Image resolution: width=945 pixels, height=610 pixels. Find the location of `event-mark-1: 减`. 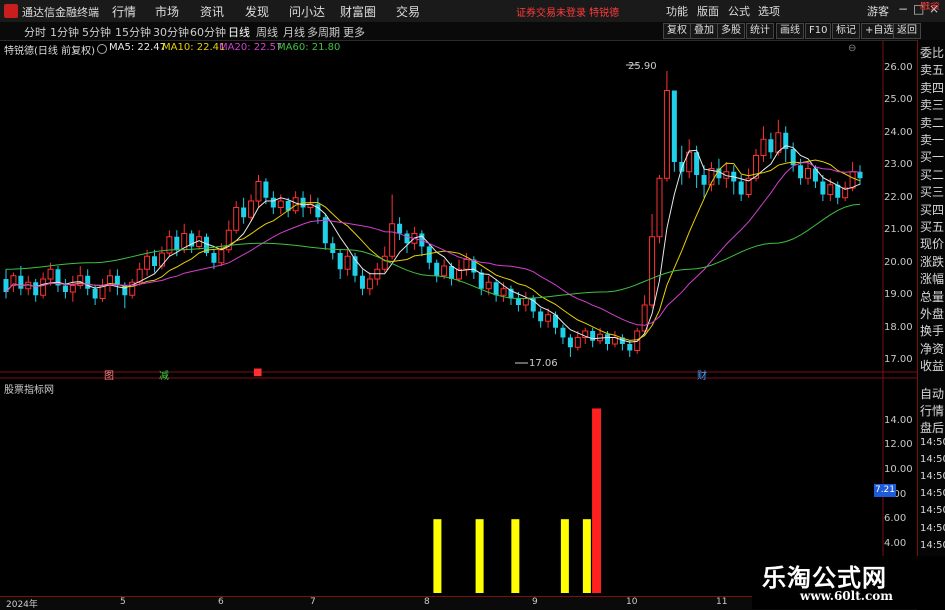

event-mark-1: 减 is located at coordinates (164, 374).